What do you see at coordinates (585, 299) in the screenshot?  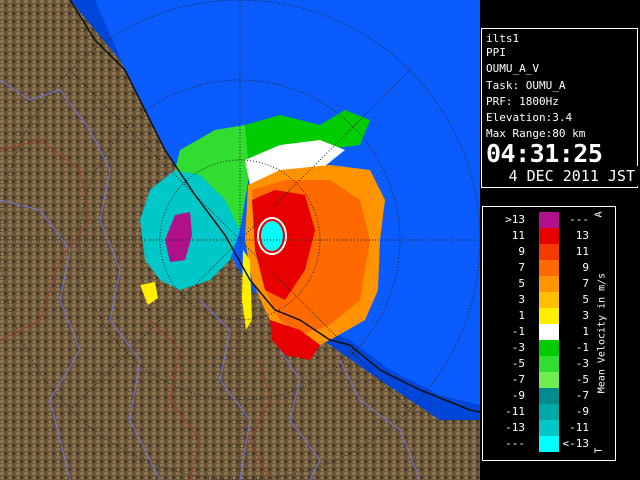 I see `legend-row-high: 5` at bounding box center [585, 299].